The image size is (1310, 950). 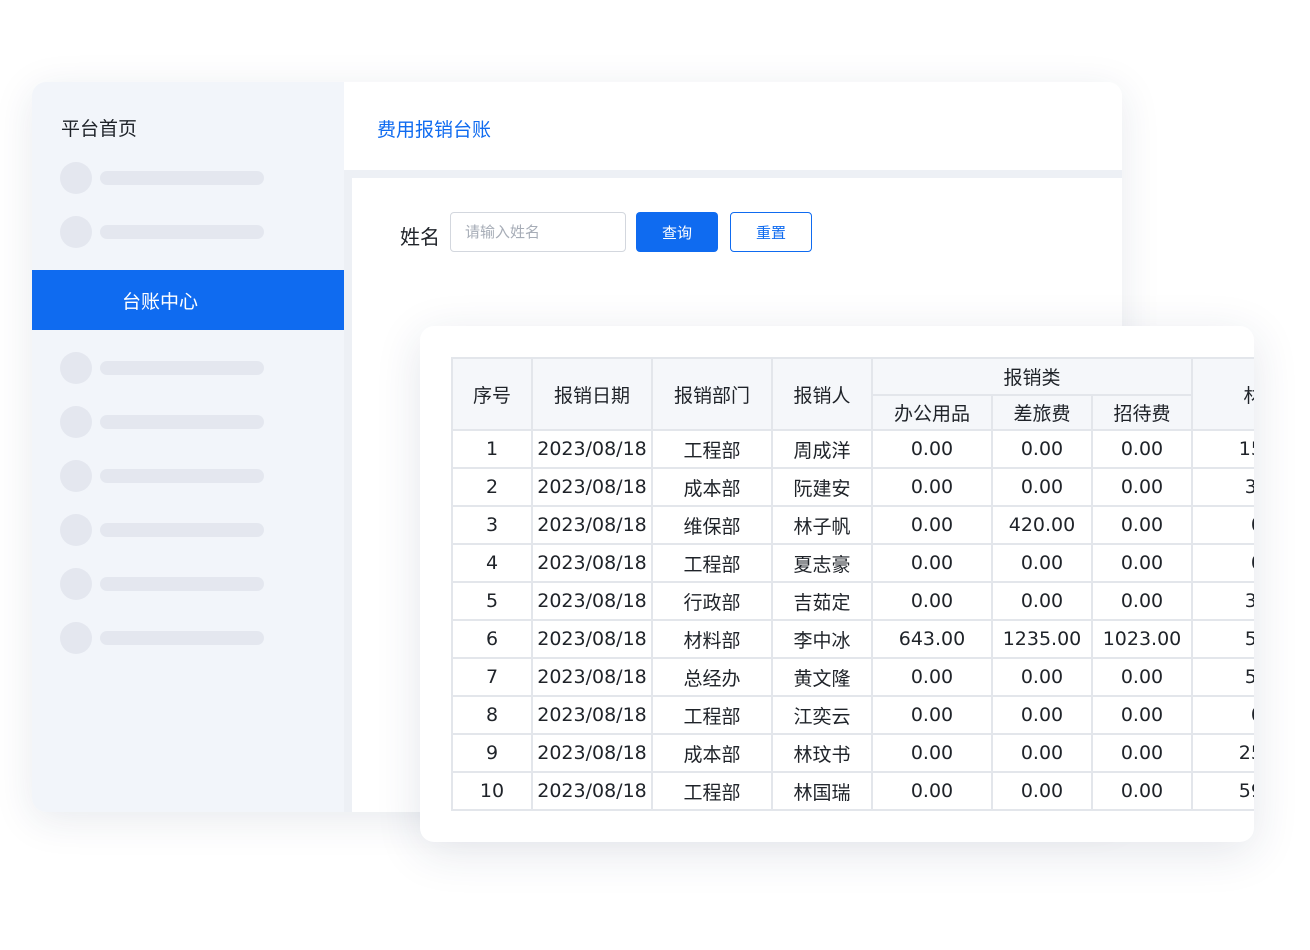 What do you see at coordinates (822, 449) in the screenshot?
I see `cell-person: 周成洋` at bounding box center [822, 449].